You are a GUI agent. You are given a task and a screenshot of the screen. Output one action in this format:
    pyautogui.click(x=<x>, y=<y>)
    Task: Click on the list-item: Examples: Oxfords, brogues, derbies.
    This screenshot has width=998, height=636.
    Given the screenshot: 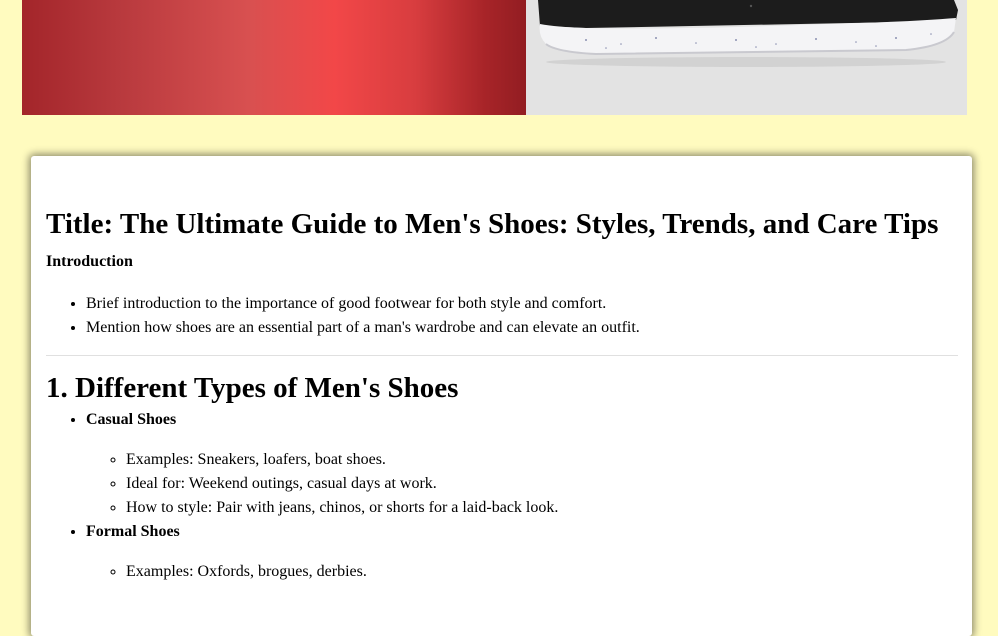 What is the action you would take?
    pyautogui.click(x=542, y=572)
    